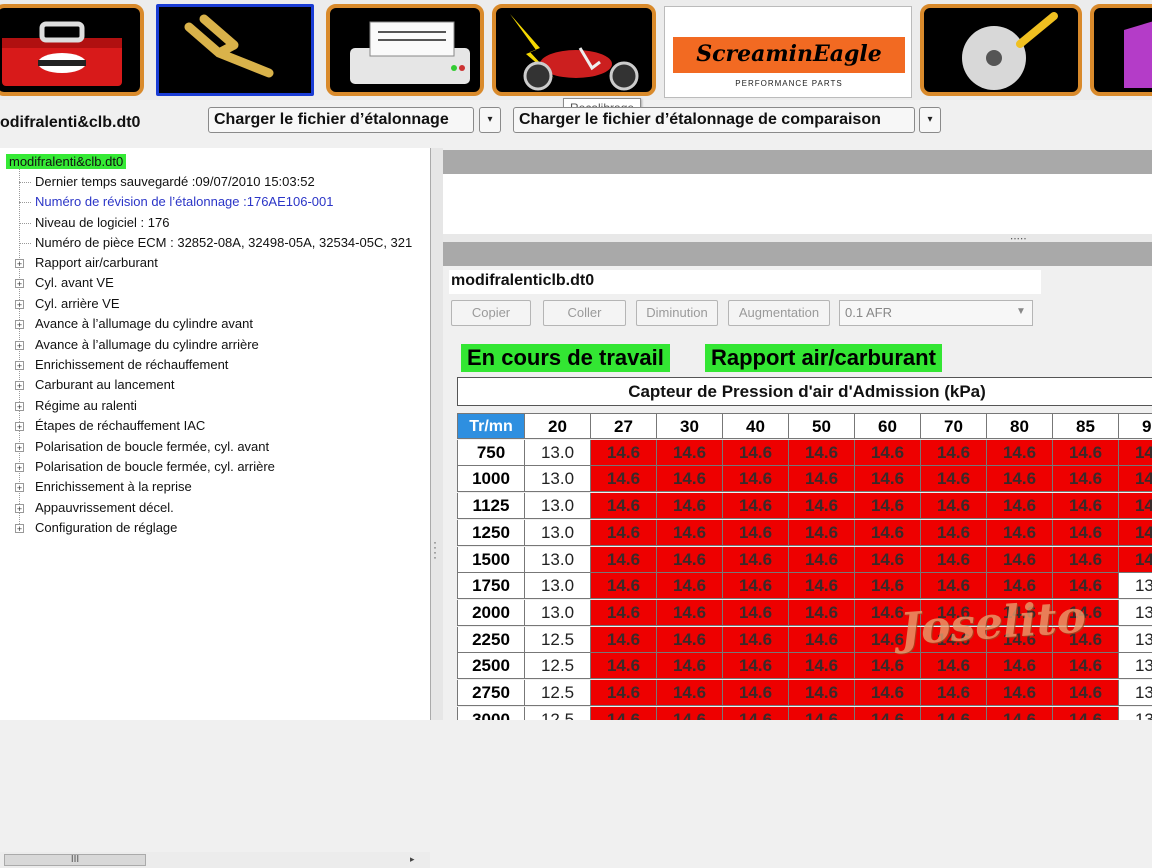 Image resolution: width=1152 pixels, height=868 pixels. I want to click on load-compare-dropdown: ▾, so click(930, 120).